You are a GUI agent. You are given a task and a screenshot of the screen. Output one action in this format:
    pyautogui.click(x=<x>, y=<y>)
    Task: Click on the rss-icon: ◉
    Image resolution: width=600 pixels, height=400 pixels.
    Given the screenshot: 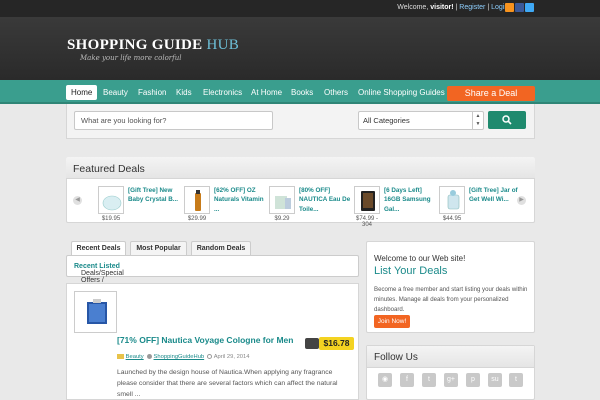 What is the action you would take?
    pyautogui.click(x=385, y=380)
    